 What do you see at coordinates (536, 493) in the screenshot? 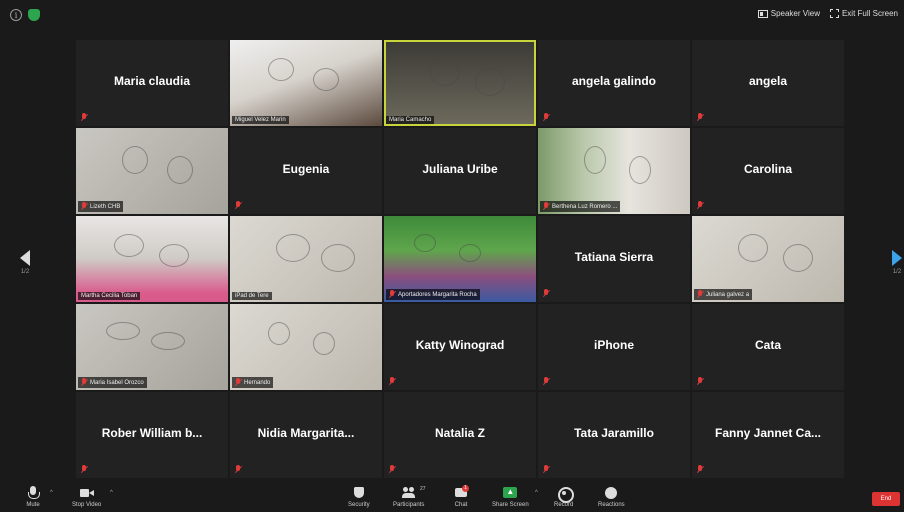
I see `share-options-chevron-icon: ^` at bounding box center [536, 493].